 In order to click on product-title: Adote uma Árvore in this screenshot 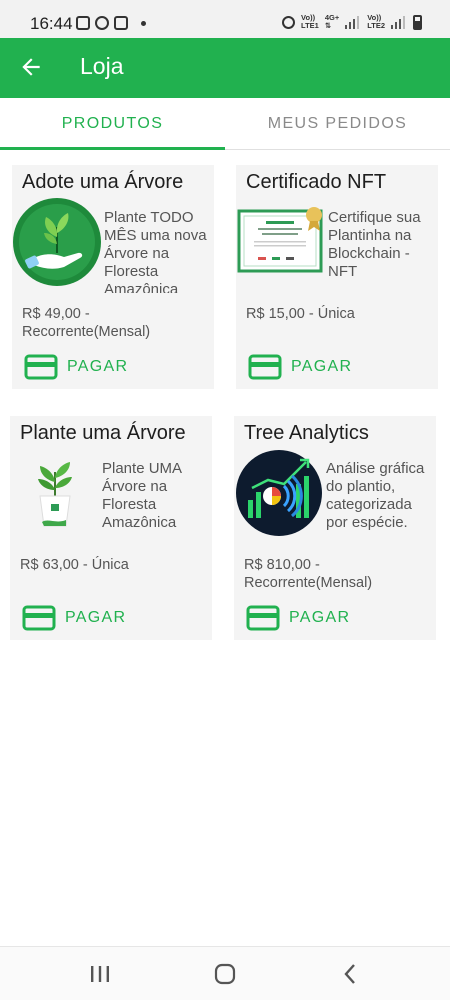, I will do `click(103, 182)`.